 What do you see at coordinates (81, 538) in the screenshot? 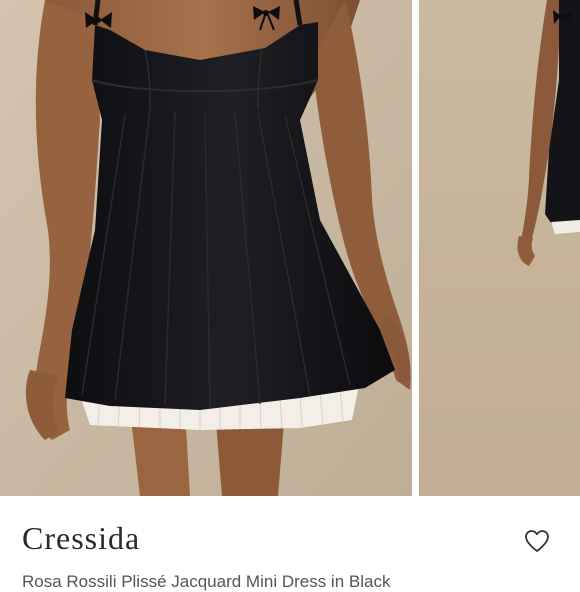
I see `product-title: Cressida` at bounding box center [81, 538].